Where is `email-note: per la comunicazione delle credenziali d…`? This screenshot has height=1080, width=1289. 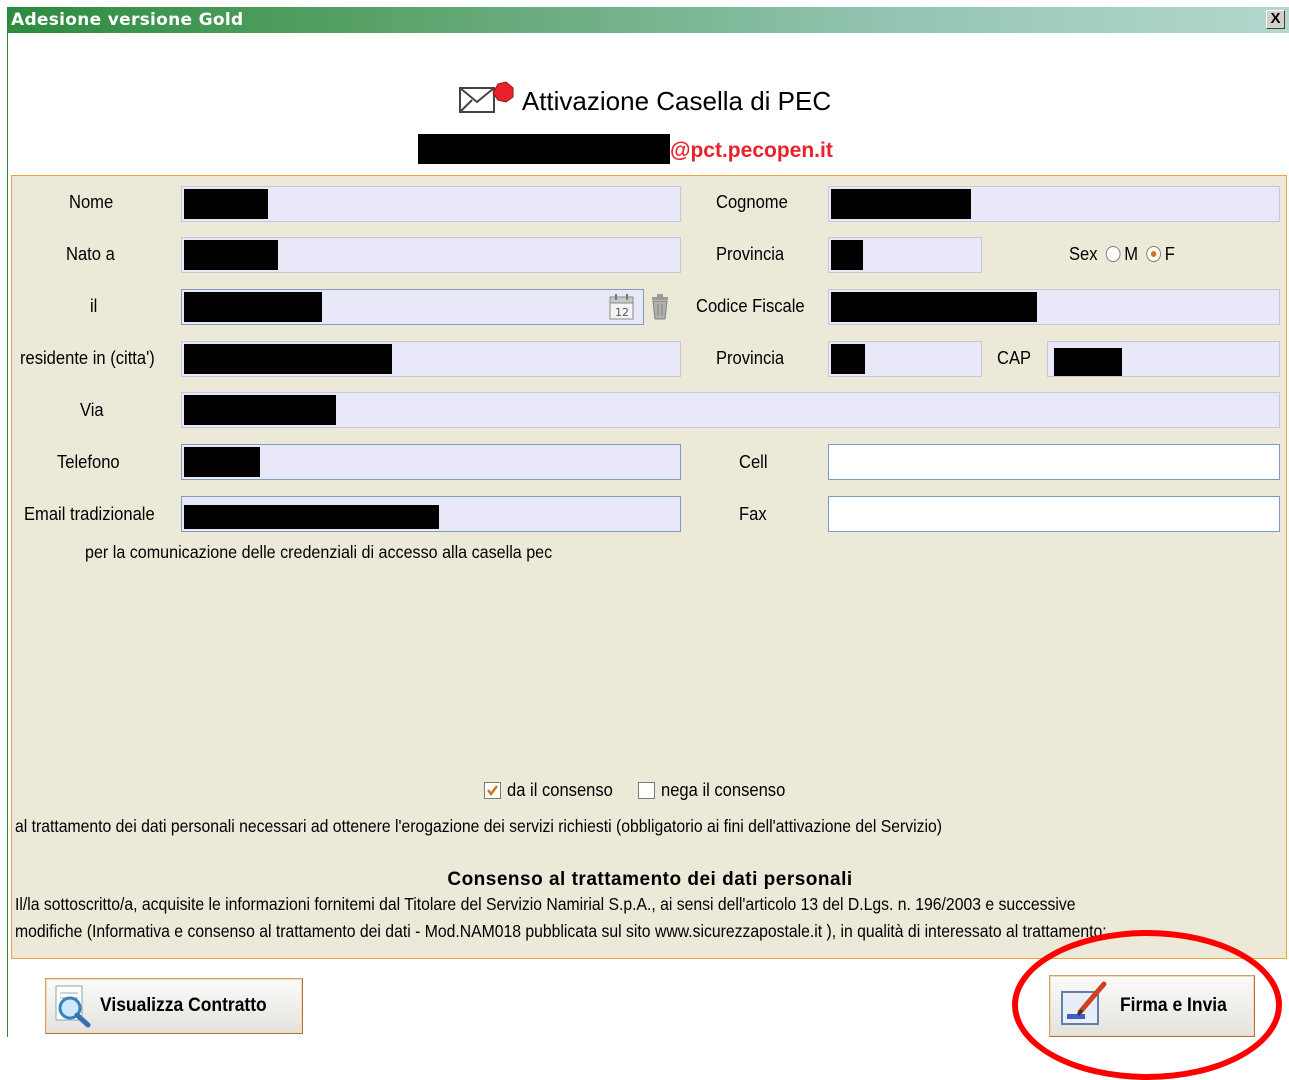 email-note: per la comunicazione delle credenziali d… is located at coordinates (319, 552).